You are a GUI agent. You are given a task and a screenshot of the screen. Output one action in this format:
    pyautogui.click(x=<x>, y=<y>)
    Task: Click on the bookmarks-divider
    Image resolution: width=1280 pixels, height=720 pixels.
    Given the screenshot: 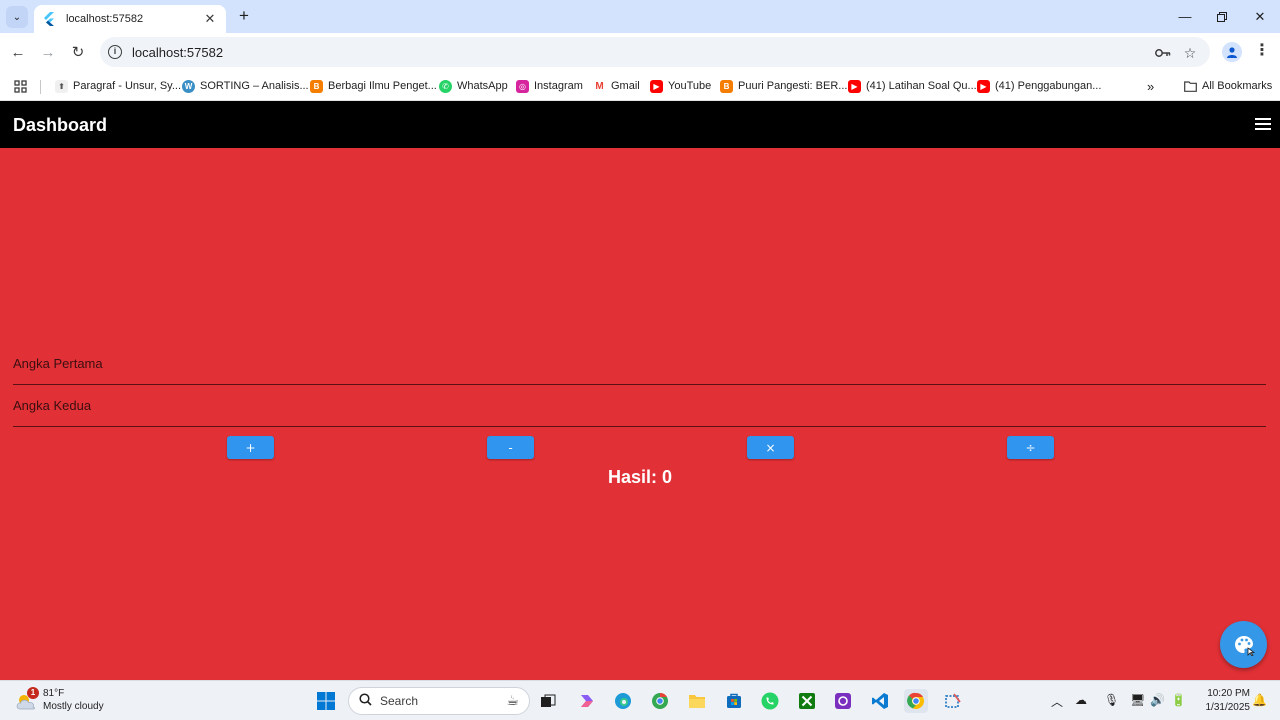 What is the action you would take?
    pyautogui.click(x=40, y=87)
    